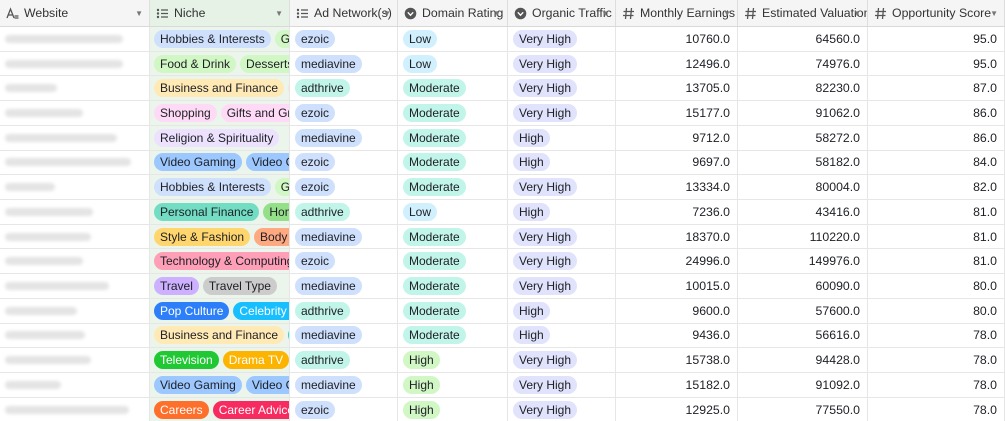 The width and height of the screenshot is (1005, 421). What do you see at coordinates (803, 63) in the screenshot?
I see `estimated-valuation-cell: 74976.0` at bounding box center [803, 63].